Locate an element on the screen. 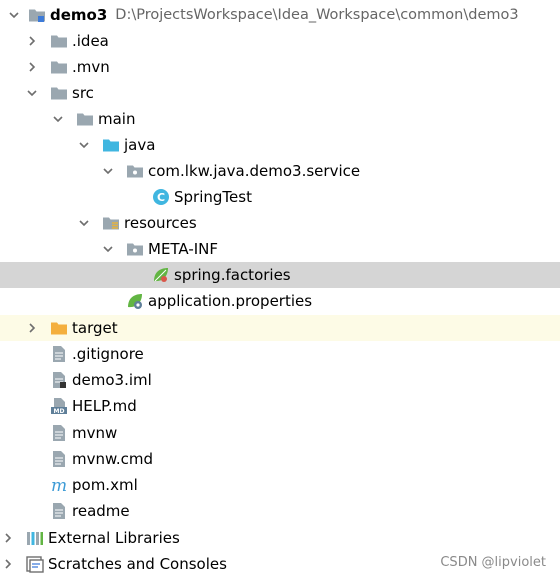 Image resolution: width=560 pixels, height=580 pixels. tree-row-java: java is located at coordinates (280, 145).